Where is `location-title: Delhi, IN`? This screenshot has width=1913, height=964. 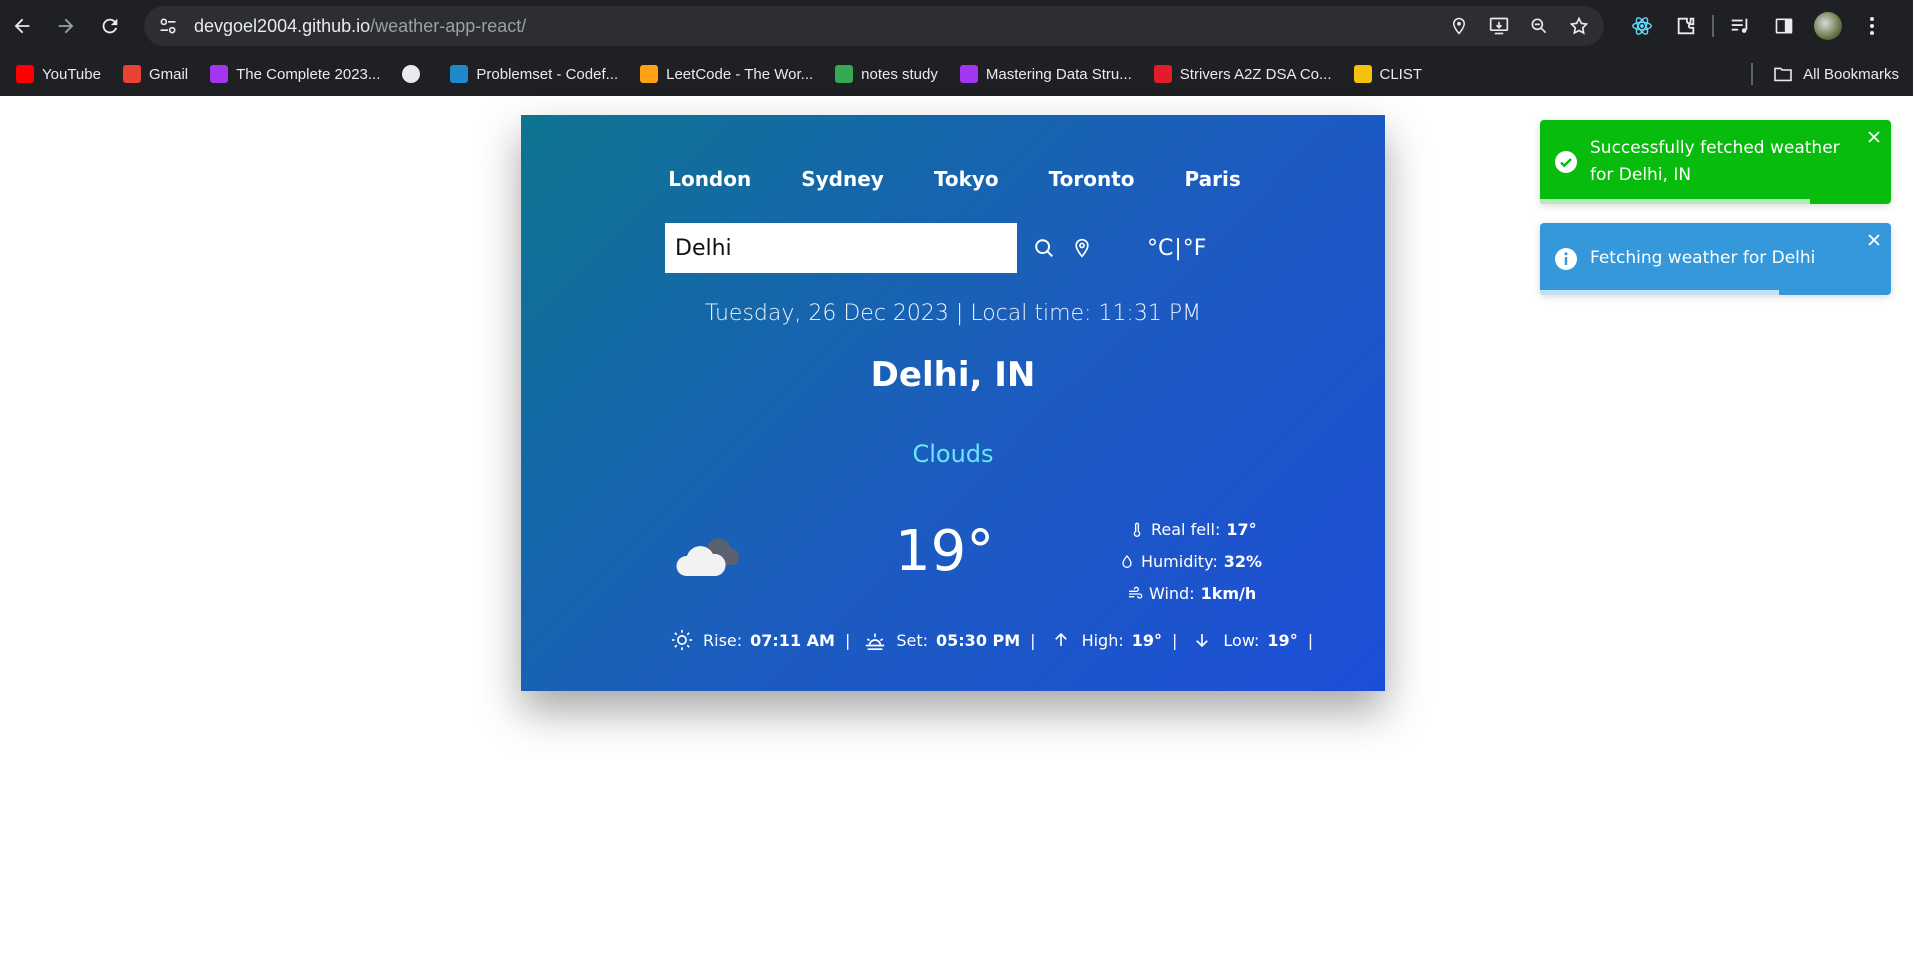 location-title: Delhi, IN is located at coordinates (953, 375).